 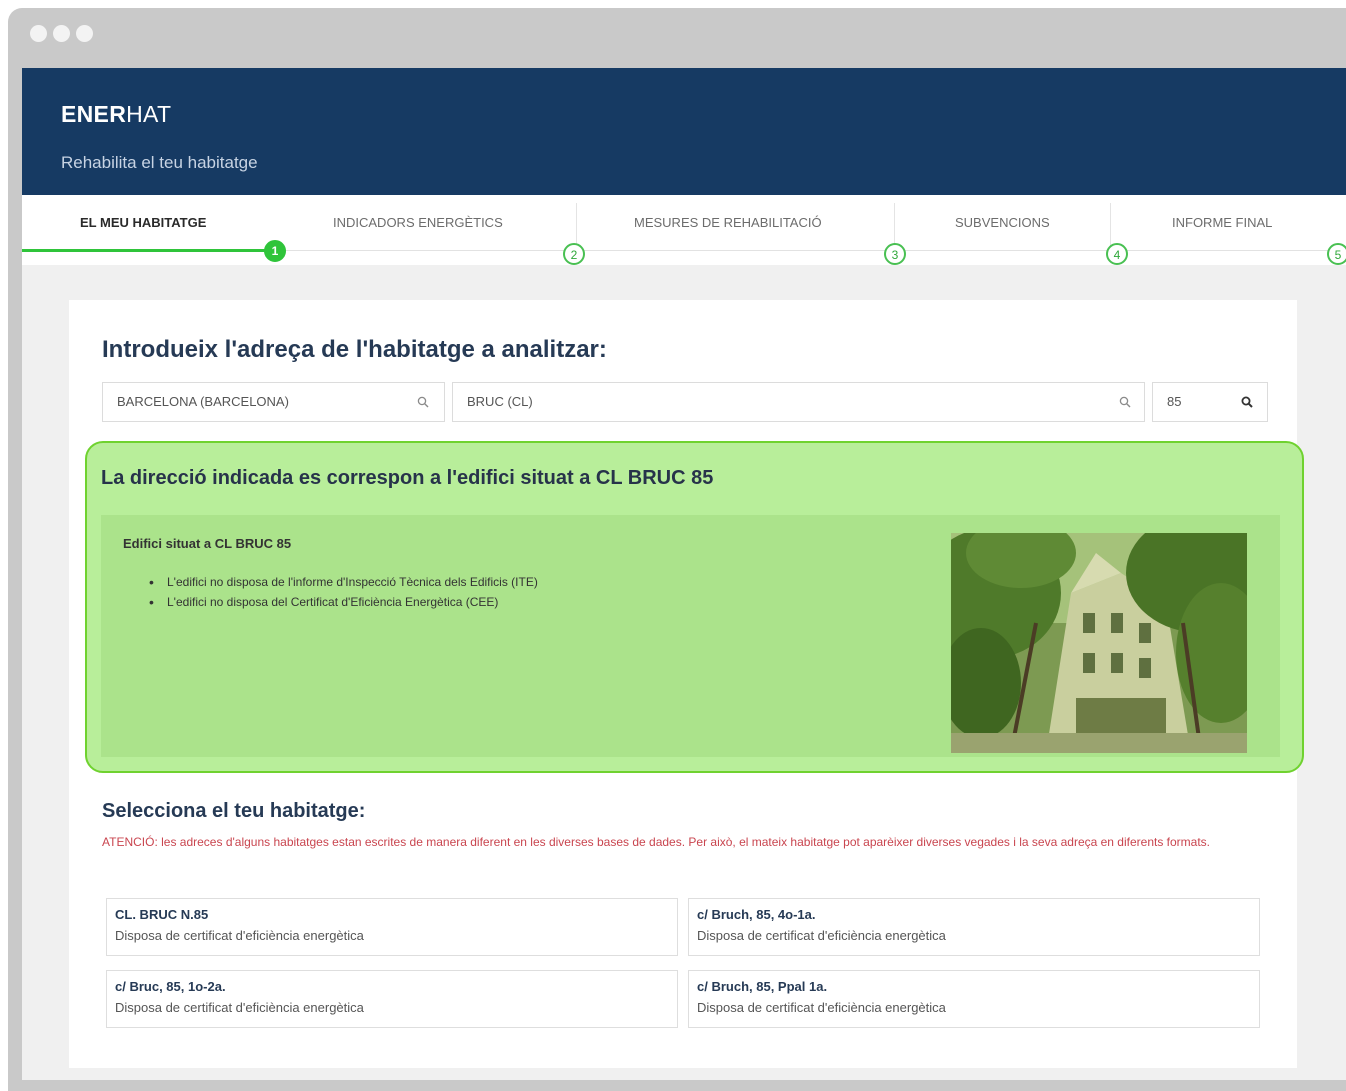 What do you see at coordinates (574, 254) in the screenshot?
I see `step-number-2: 2` at bounding box center [574, 254].